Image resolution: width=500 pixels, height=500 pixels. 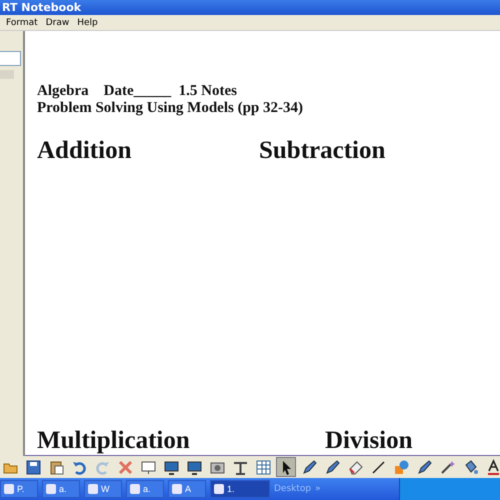 I want to click on window-title: RT Notebook, so click(x=250, y=7).